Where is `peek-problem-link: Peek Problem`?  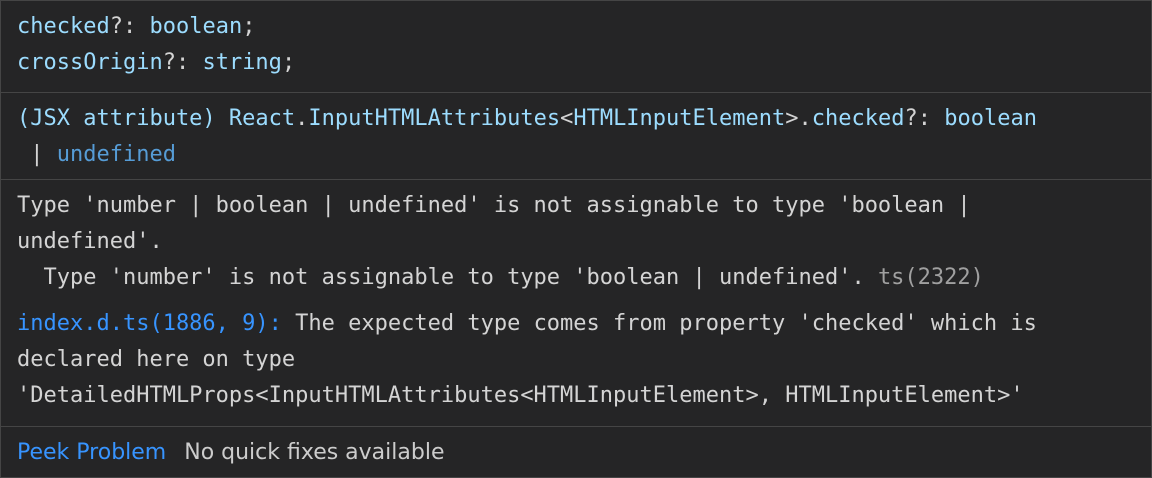 peek-problem-link: Peek Problem is located at coordinates (91, 452).